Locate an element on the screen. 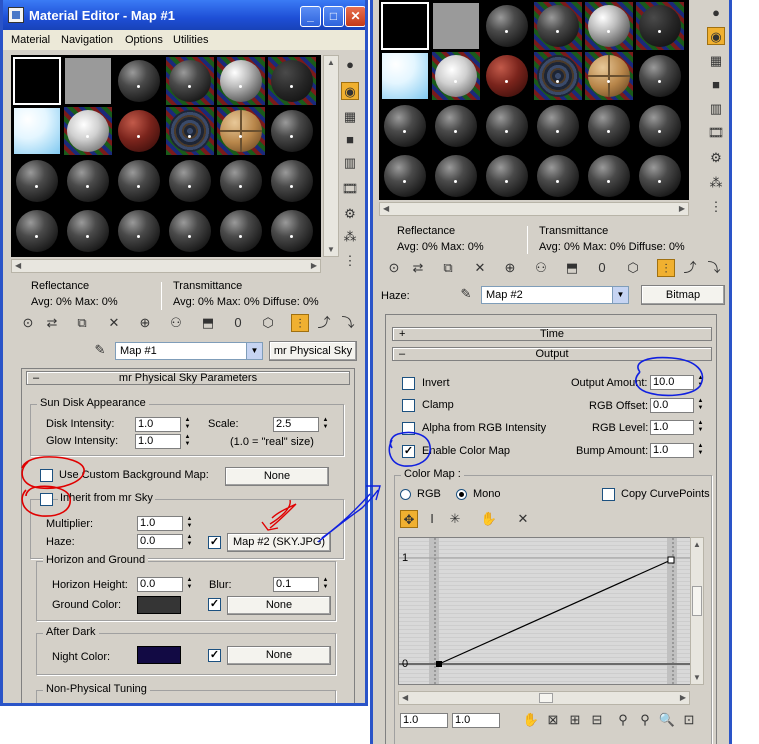 The width and height of the screenshot is (759, 744). minimize-icon: _ is located at coordinates (310, 16).